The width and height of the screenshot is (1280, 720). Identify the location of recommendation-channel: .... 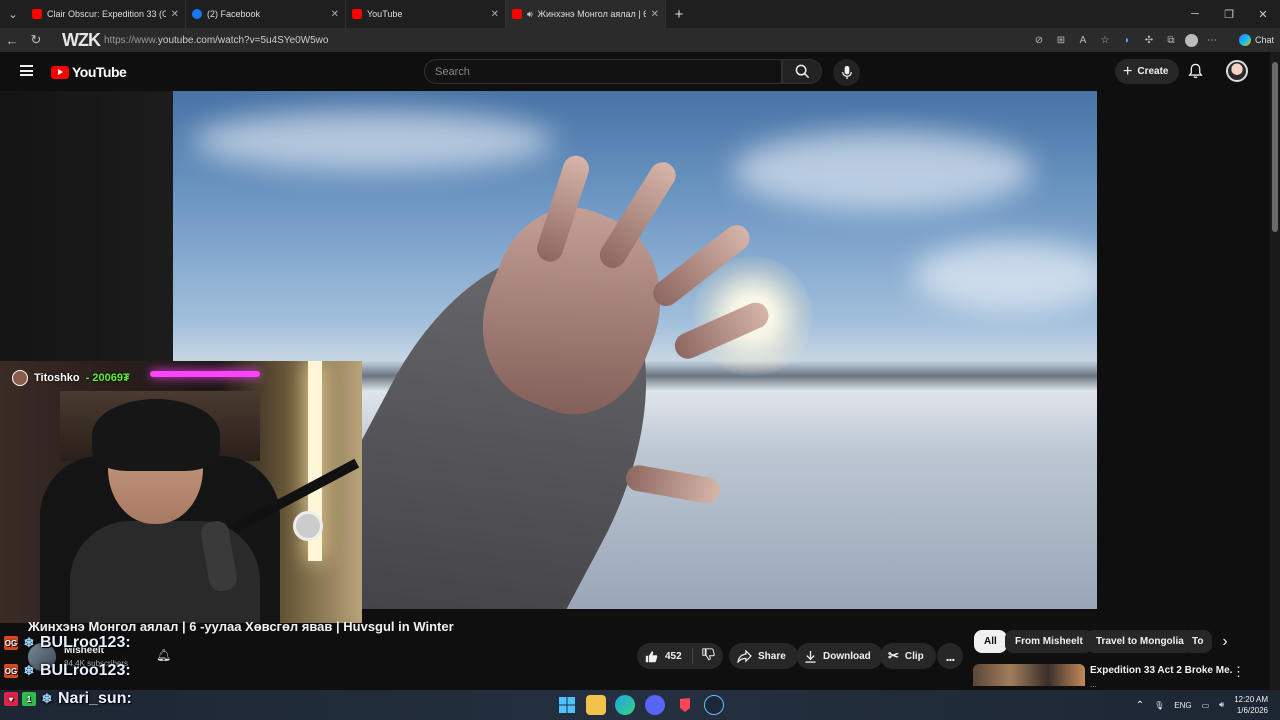
(1093, 684).